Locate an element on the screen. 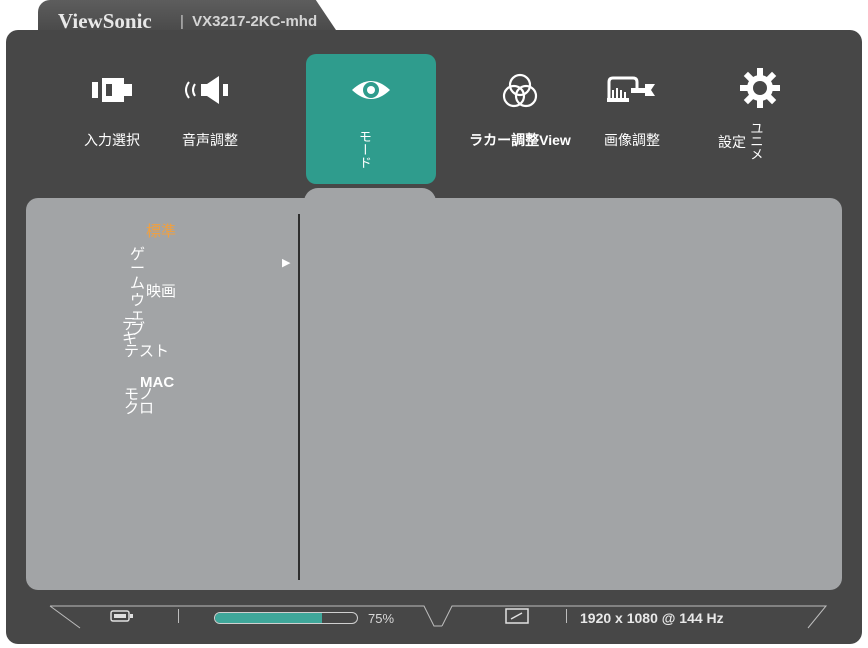 Image resolution: width=868 pixels, height=648 pixels. menu-label-color: ラカー調整View is located at coordinates (520, 140).